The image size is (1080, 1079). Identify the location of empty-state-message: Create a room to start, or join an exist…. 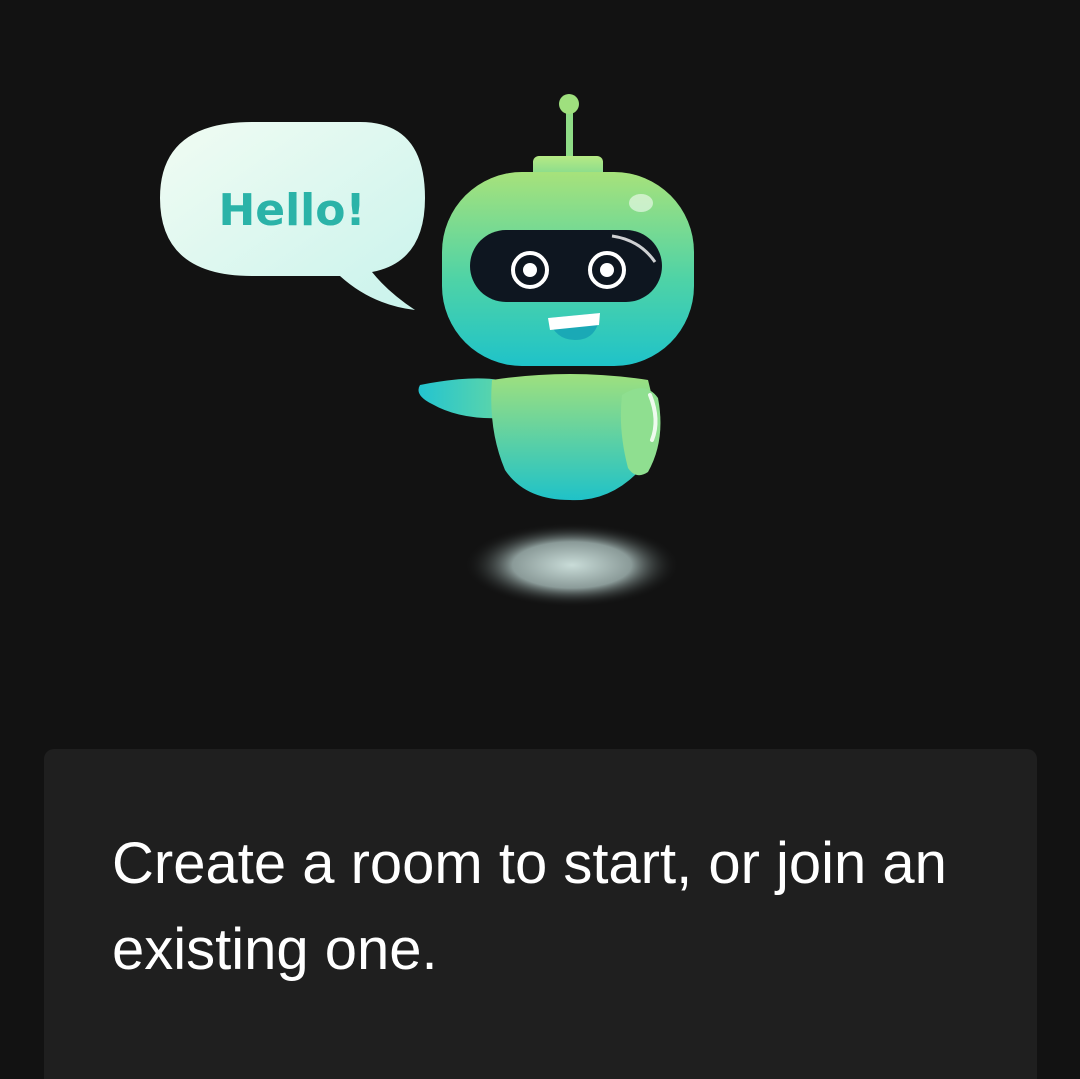
(529, 906).